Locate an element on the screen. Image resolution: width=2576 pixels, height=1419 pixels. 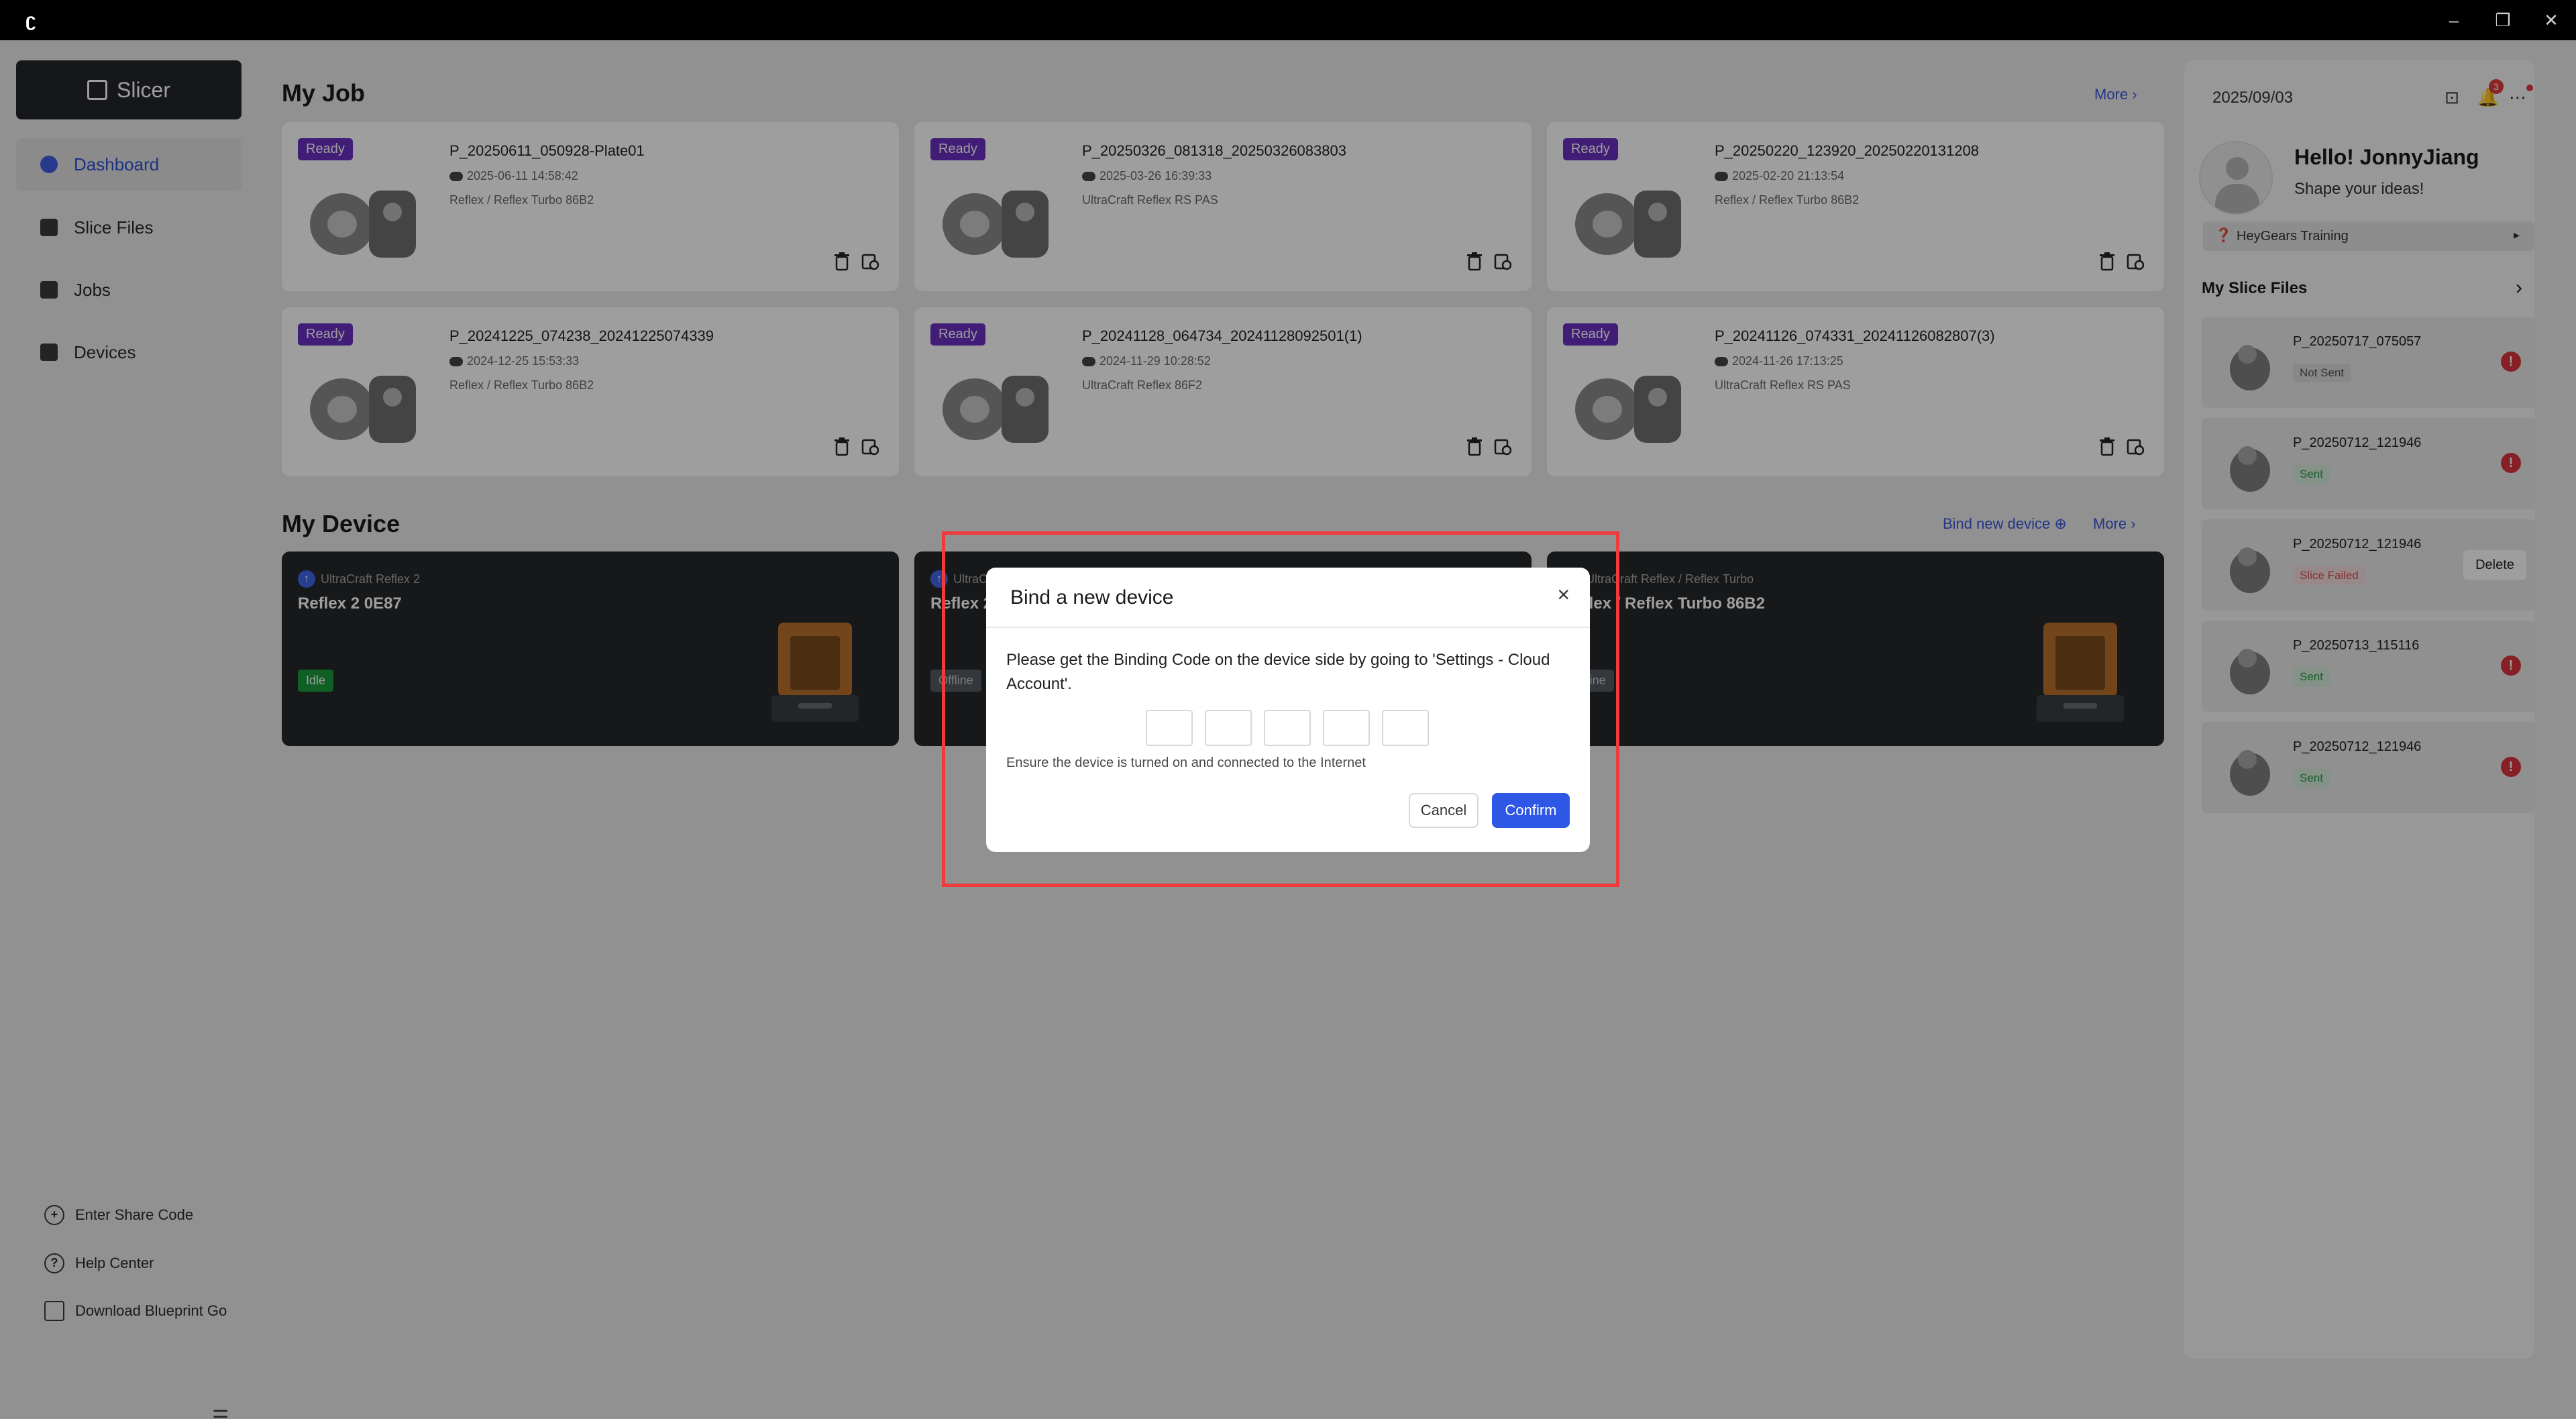
divider is located at coordinates (1288, 627).